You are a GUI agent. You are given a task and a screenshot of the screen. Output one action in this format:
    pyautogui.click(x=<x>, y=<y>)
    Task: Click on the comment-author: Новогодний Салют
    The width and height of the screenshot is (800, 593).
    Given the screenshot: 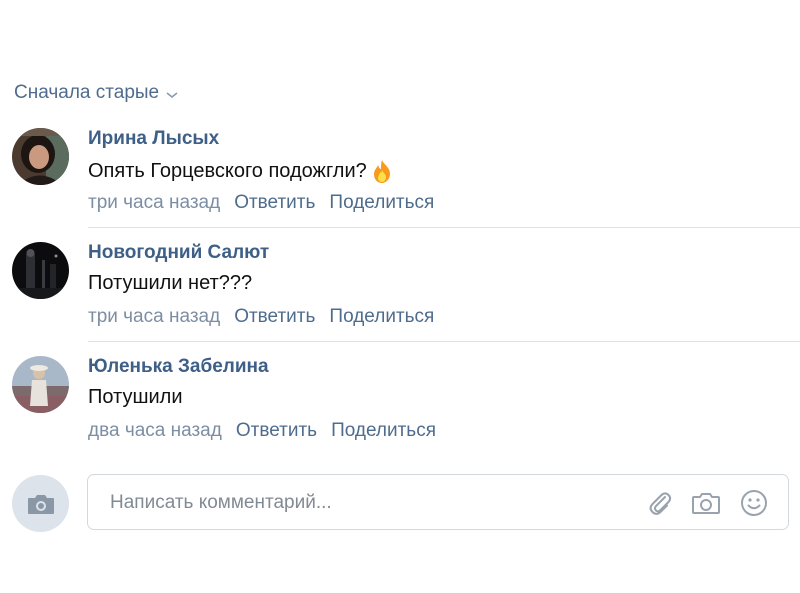 What is the action you would take?
    pyautogui.click(x=178, y=253)
    